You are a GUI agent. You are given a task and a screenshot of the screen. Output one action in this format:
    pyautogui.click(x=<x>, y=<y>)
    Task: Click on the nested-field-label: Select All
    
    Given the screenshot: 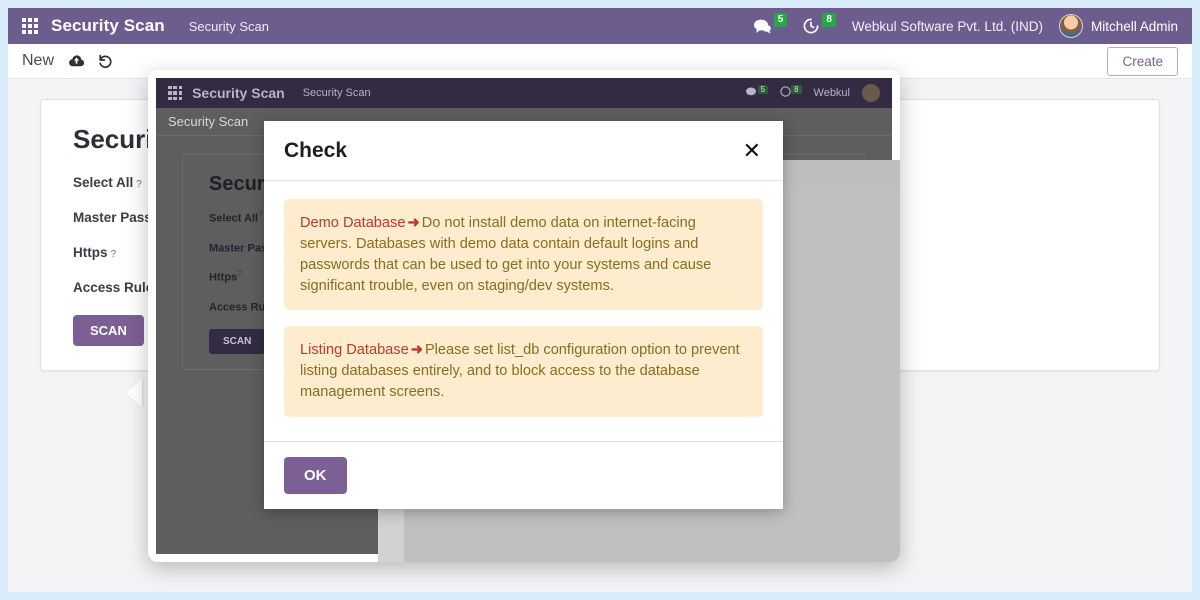 What is the action you would take?
    pyautogui.click(x=234, y=218)
    